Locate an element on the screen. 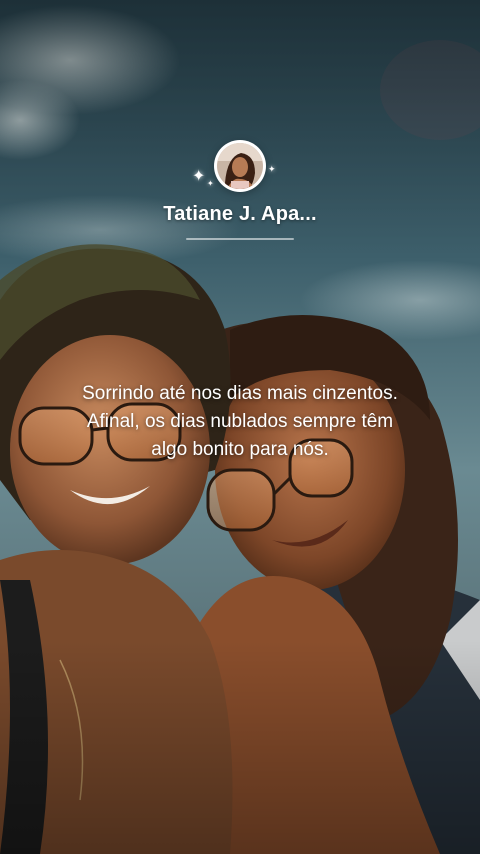  avatar is located at coordinates (240, 166).